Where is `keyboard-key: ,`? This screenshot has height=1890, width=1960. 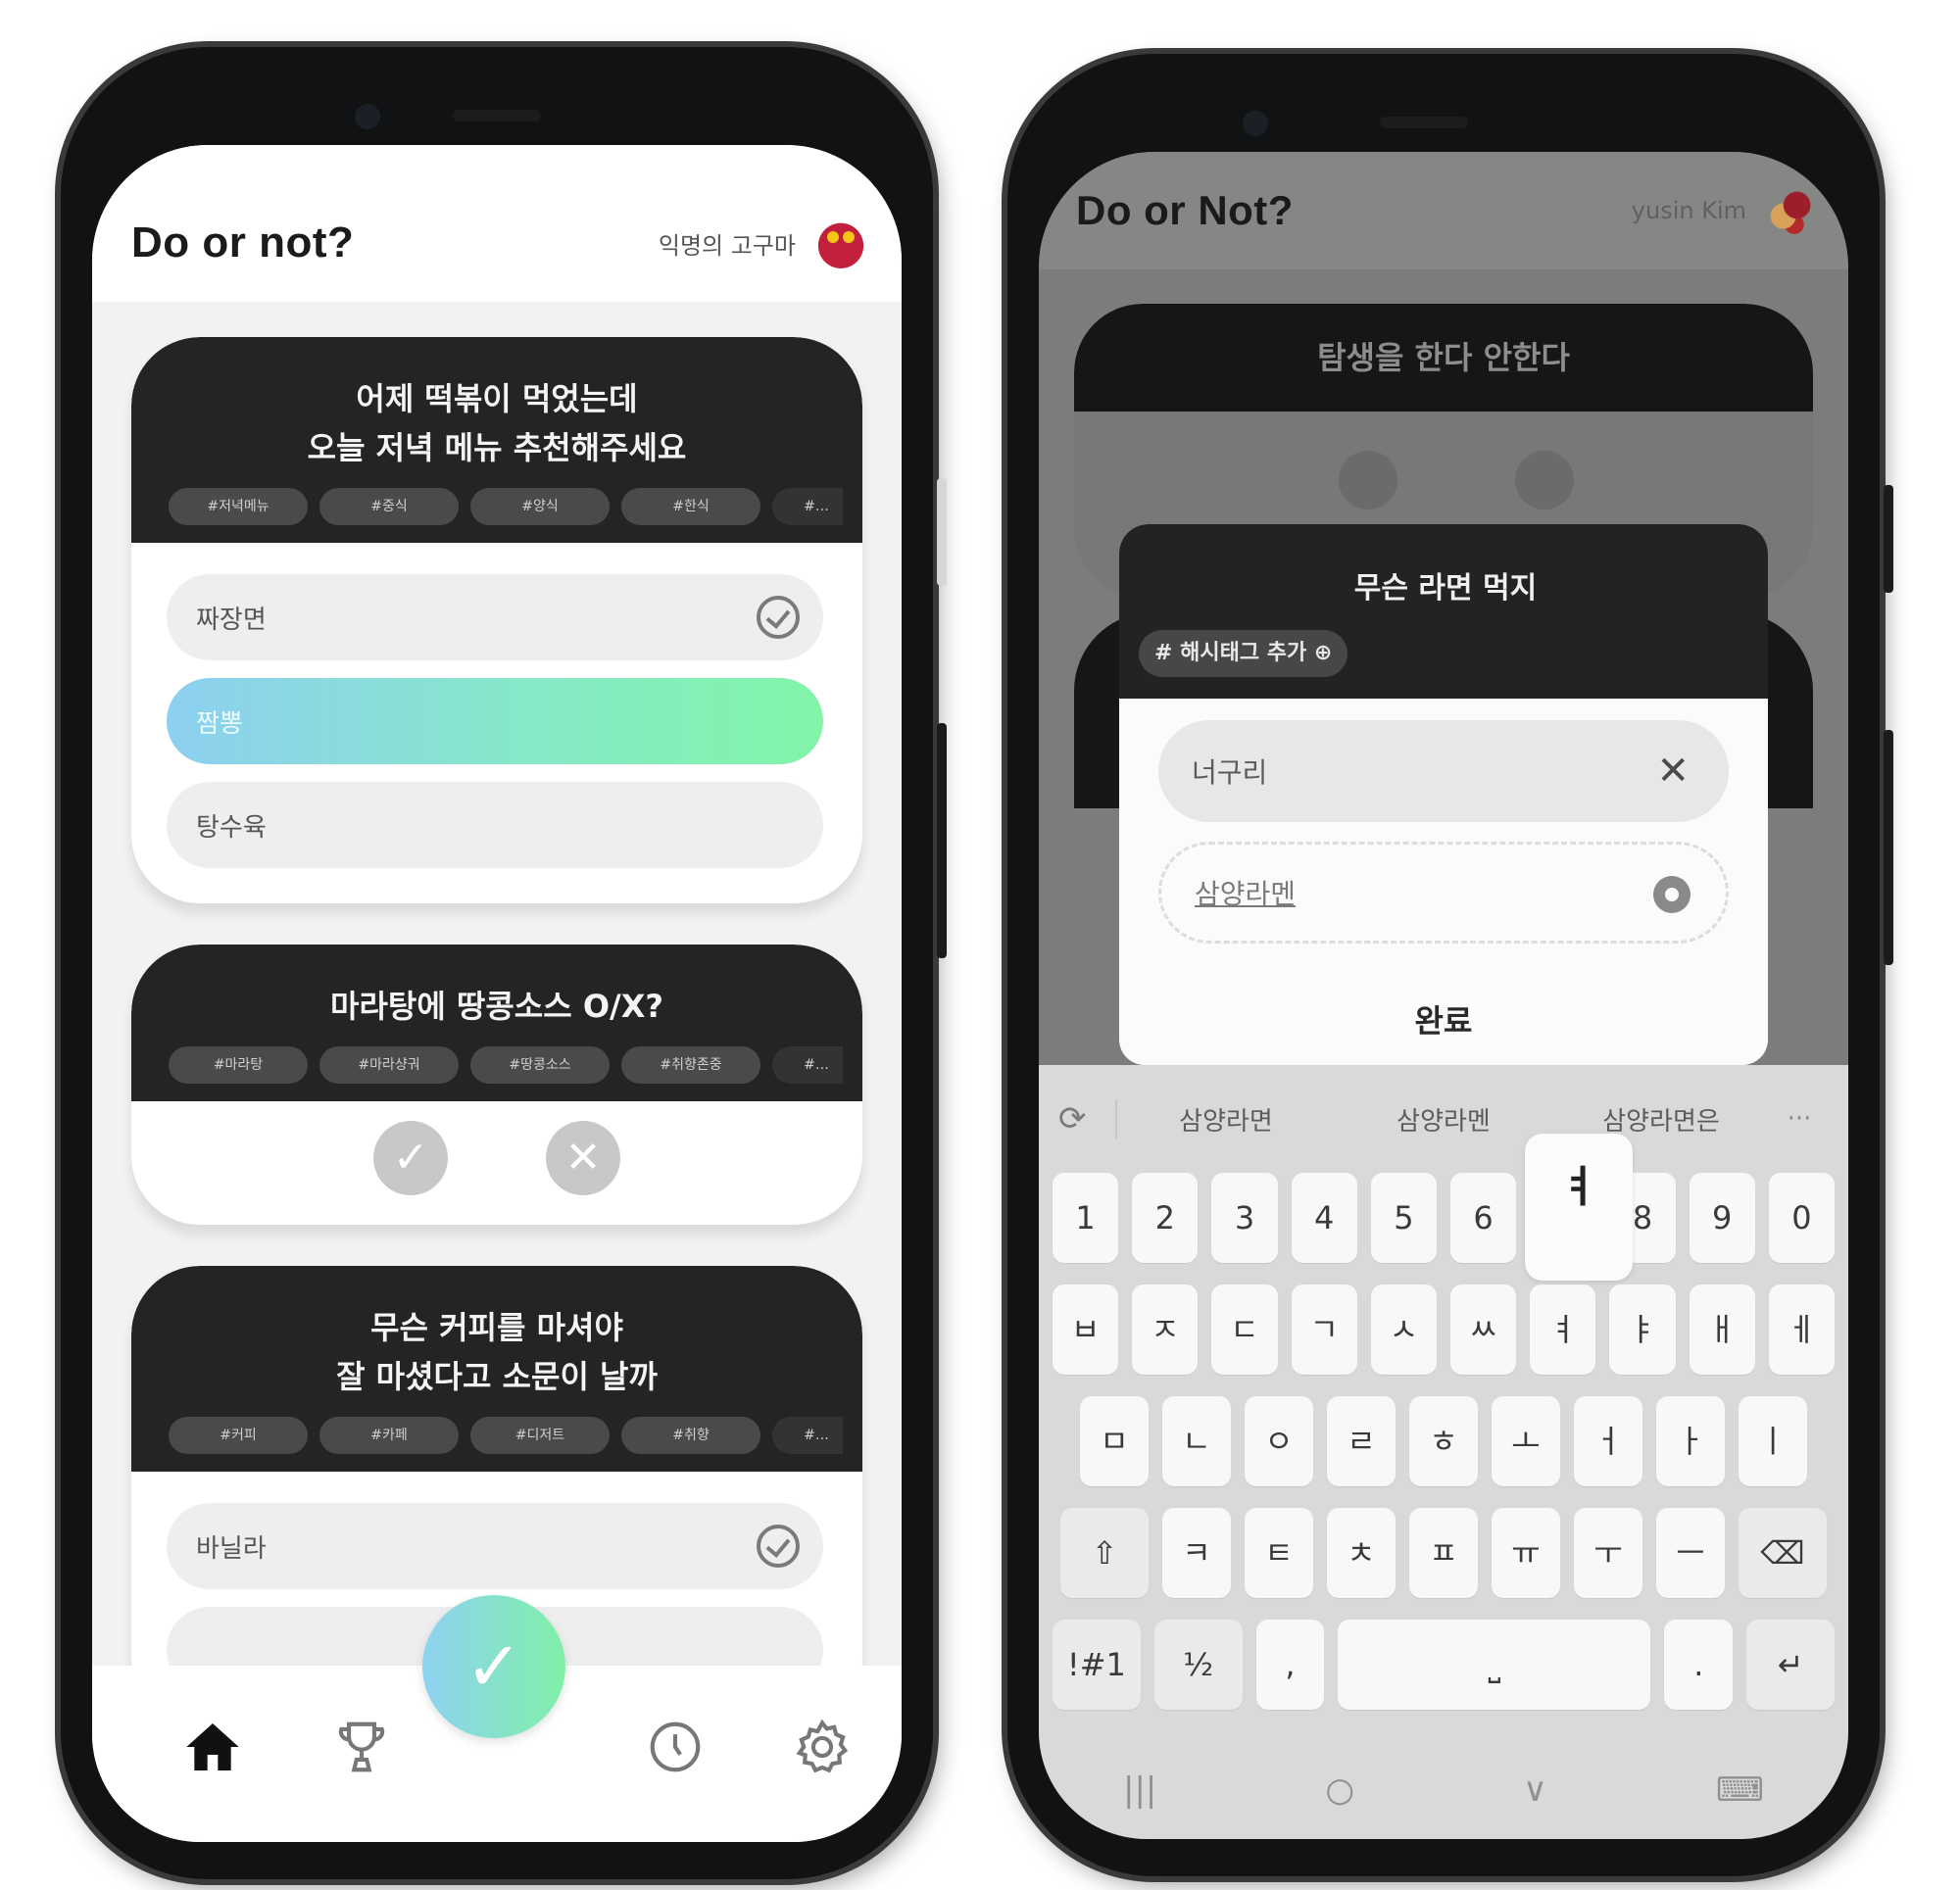 keyboard-key: , is located at coordinates (1290, 1665).